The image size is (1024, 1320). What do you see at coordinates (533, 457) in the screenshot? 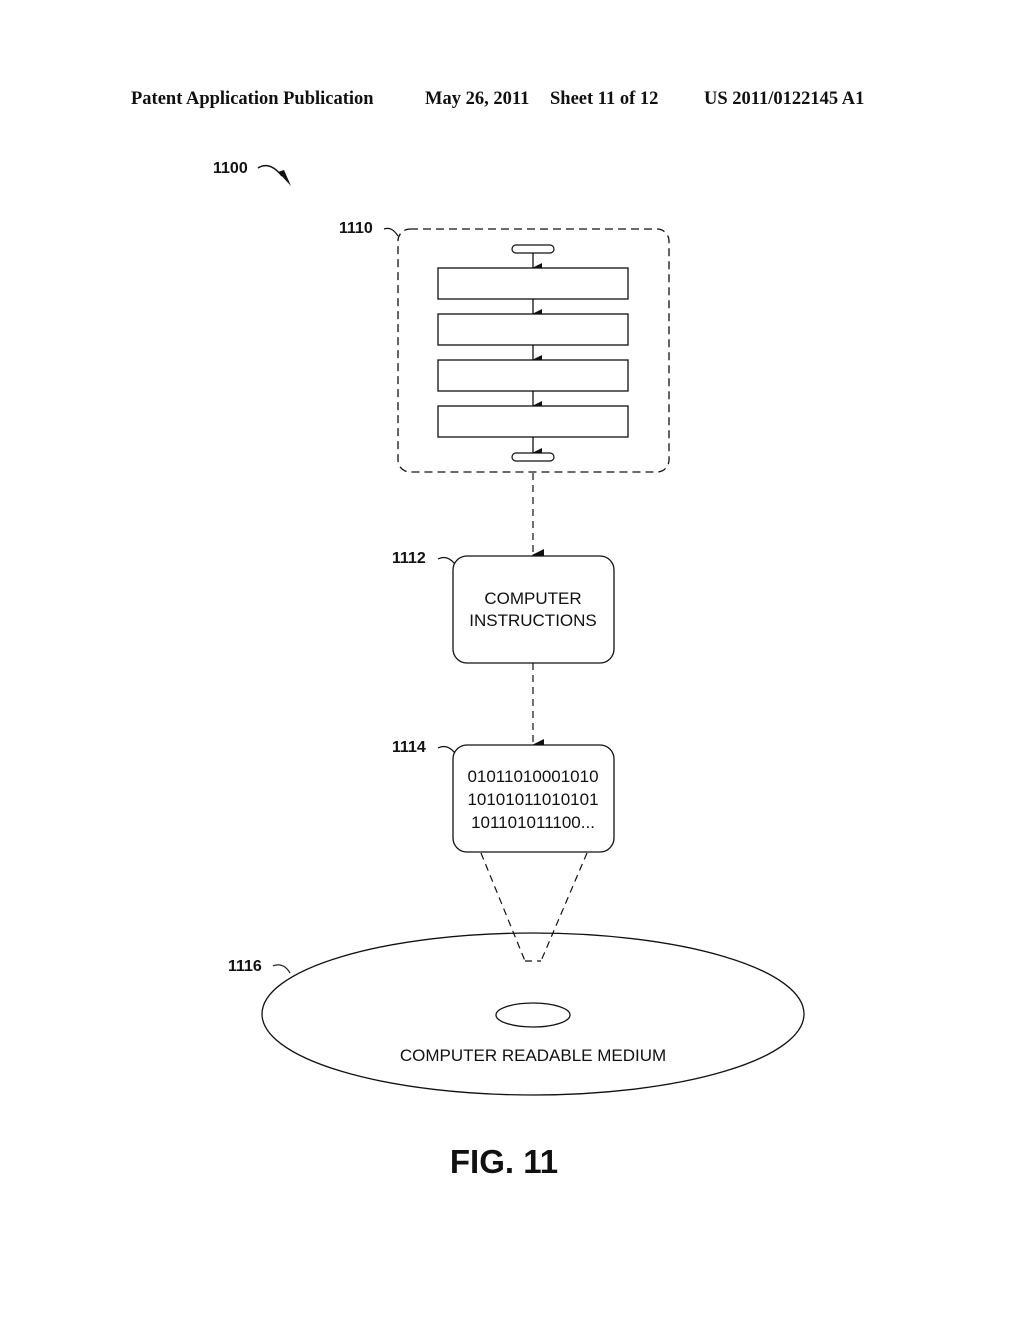
I see `flowchart-end-terminator` at bounding box center [533, 457].